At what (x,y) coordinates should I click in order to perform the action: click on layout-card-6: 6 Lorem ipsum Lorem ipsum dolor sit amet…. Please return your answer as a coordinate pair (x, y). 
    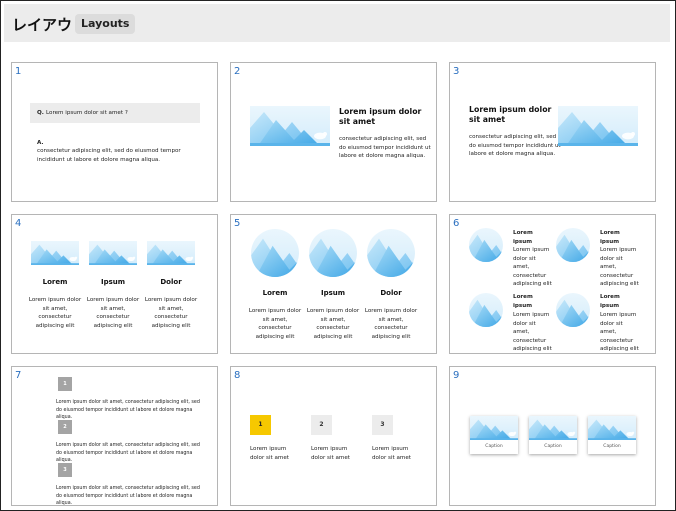
    Looking at the image, I should click on (552, 284).